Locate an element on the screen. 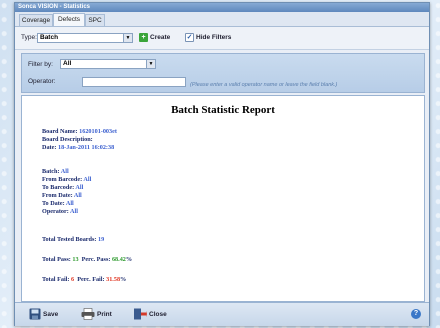  hide-filters-button: ✓ Hide Filters is located at coordinates (208, 38).